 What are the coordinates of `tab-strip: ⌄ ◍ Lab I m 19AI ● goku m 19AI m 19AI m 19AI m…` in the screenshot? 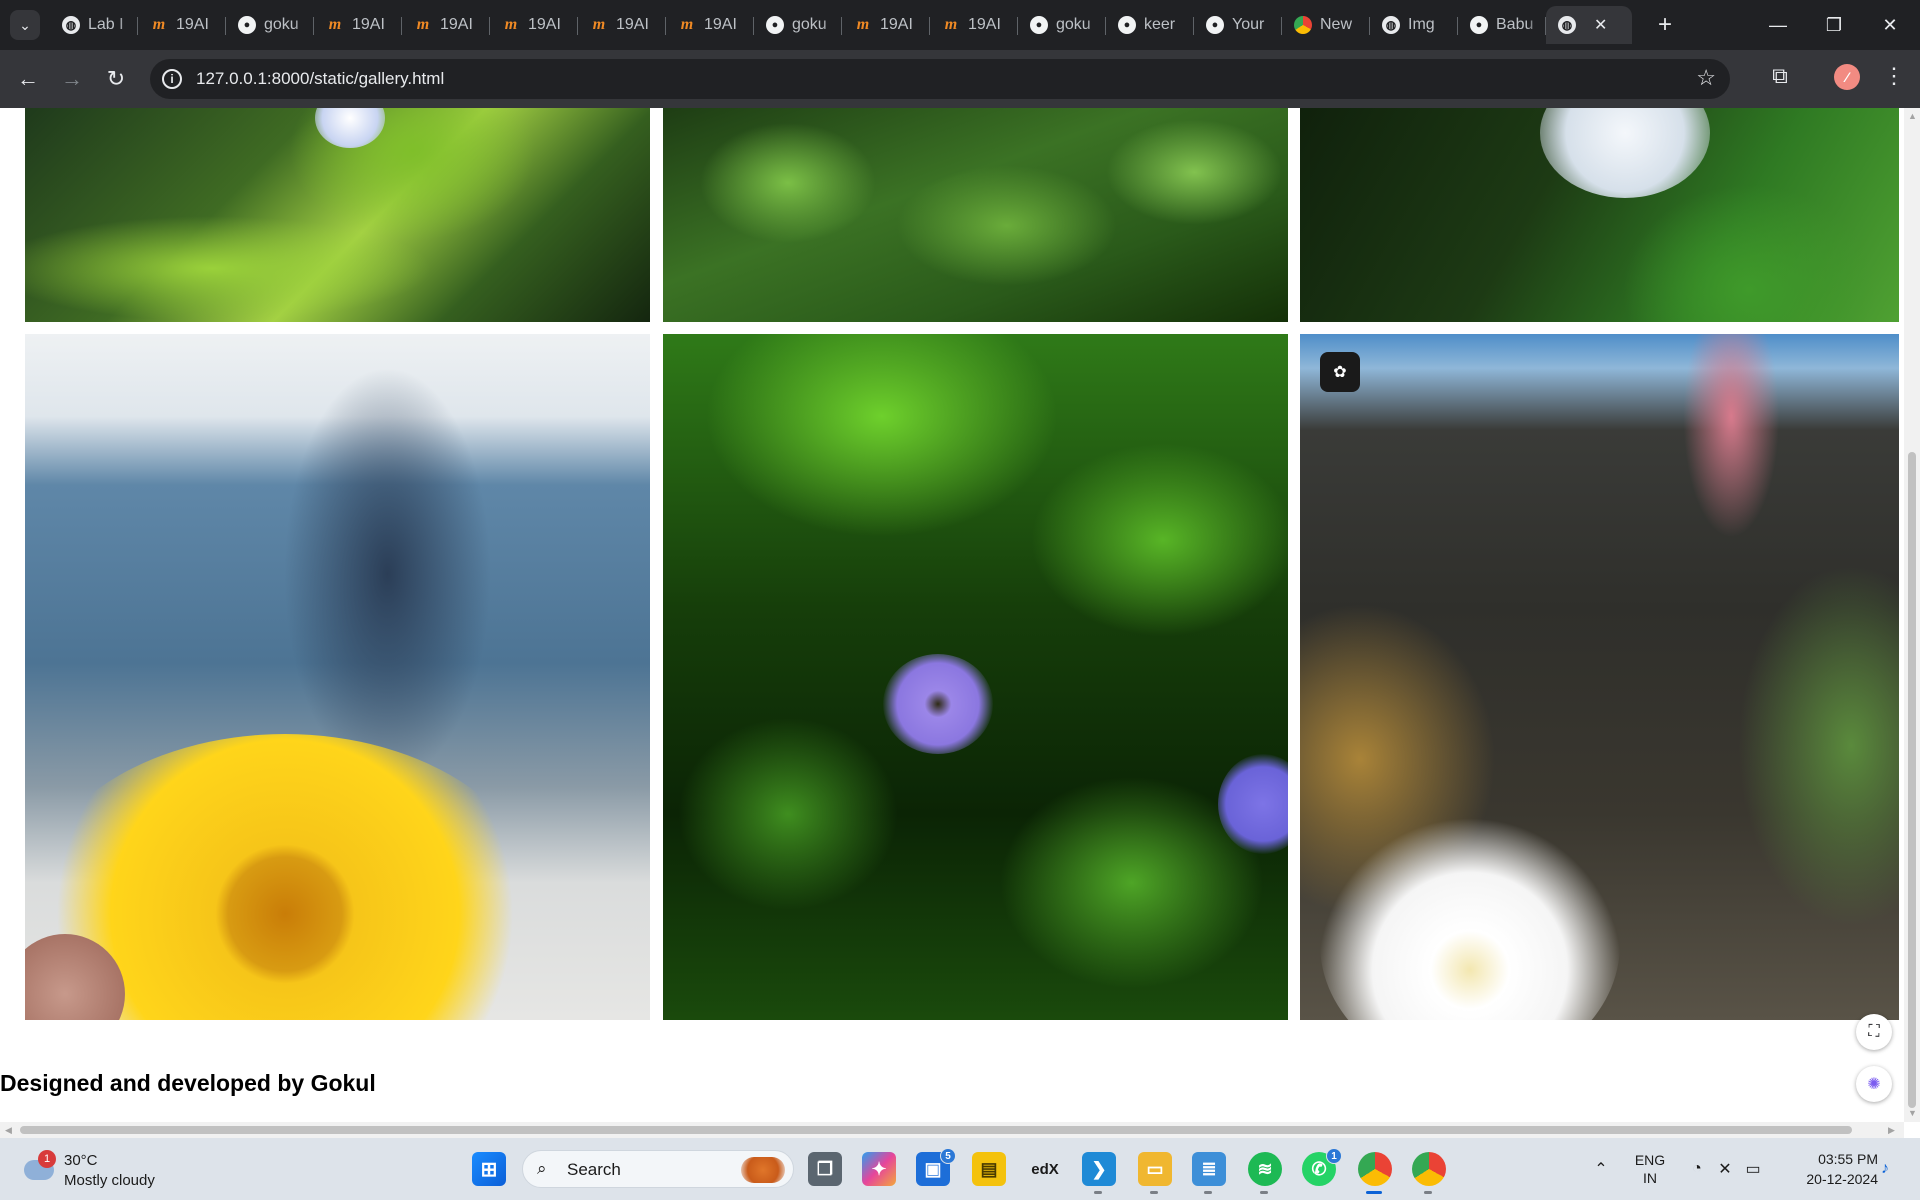 It's located at (960, 25).